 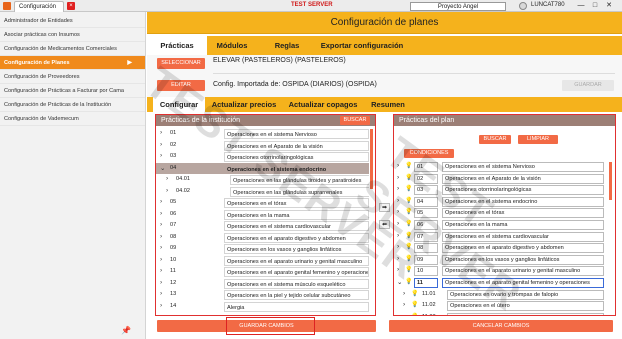 I want to click on practice-code: 02, so click(x=173, y=144).